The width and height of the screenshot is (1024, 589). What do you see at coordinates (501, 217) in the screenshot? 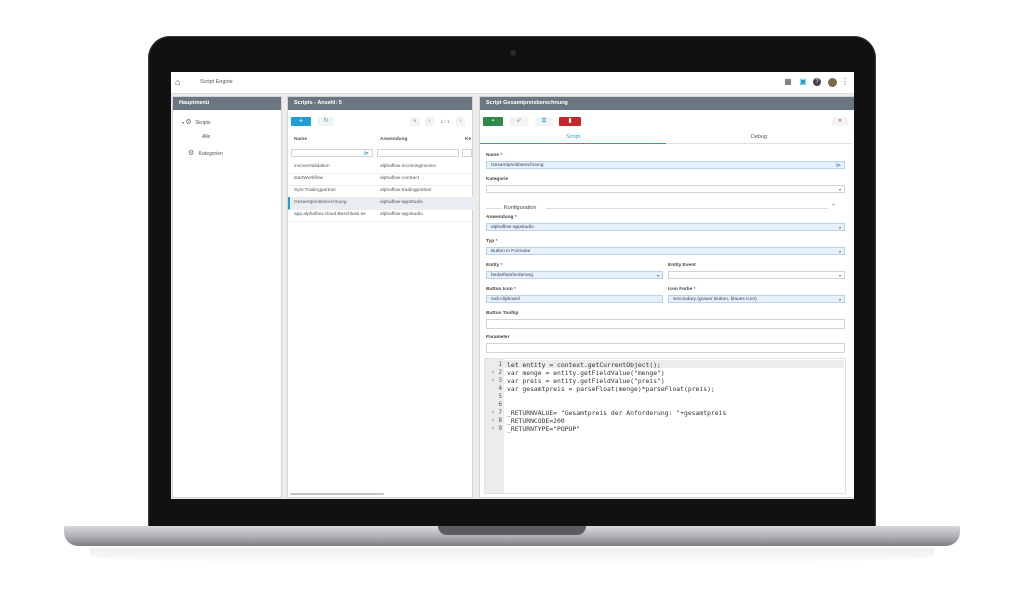
I see `anwendung-label: Anwendung *` at bounding box center [501, 217].